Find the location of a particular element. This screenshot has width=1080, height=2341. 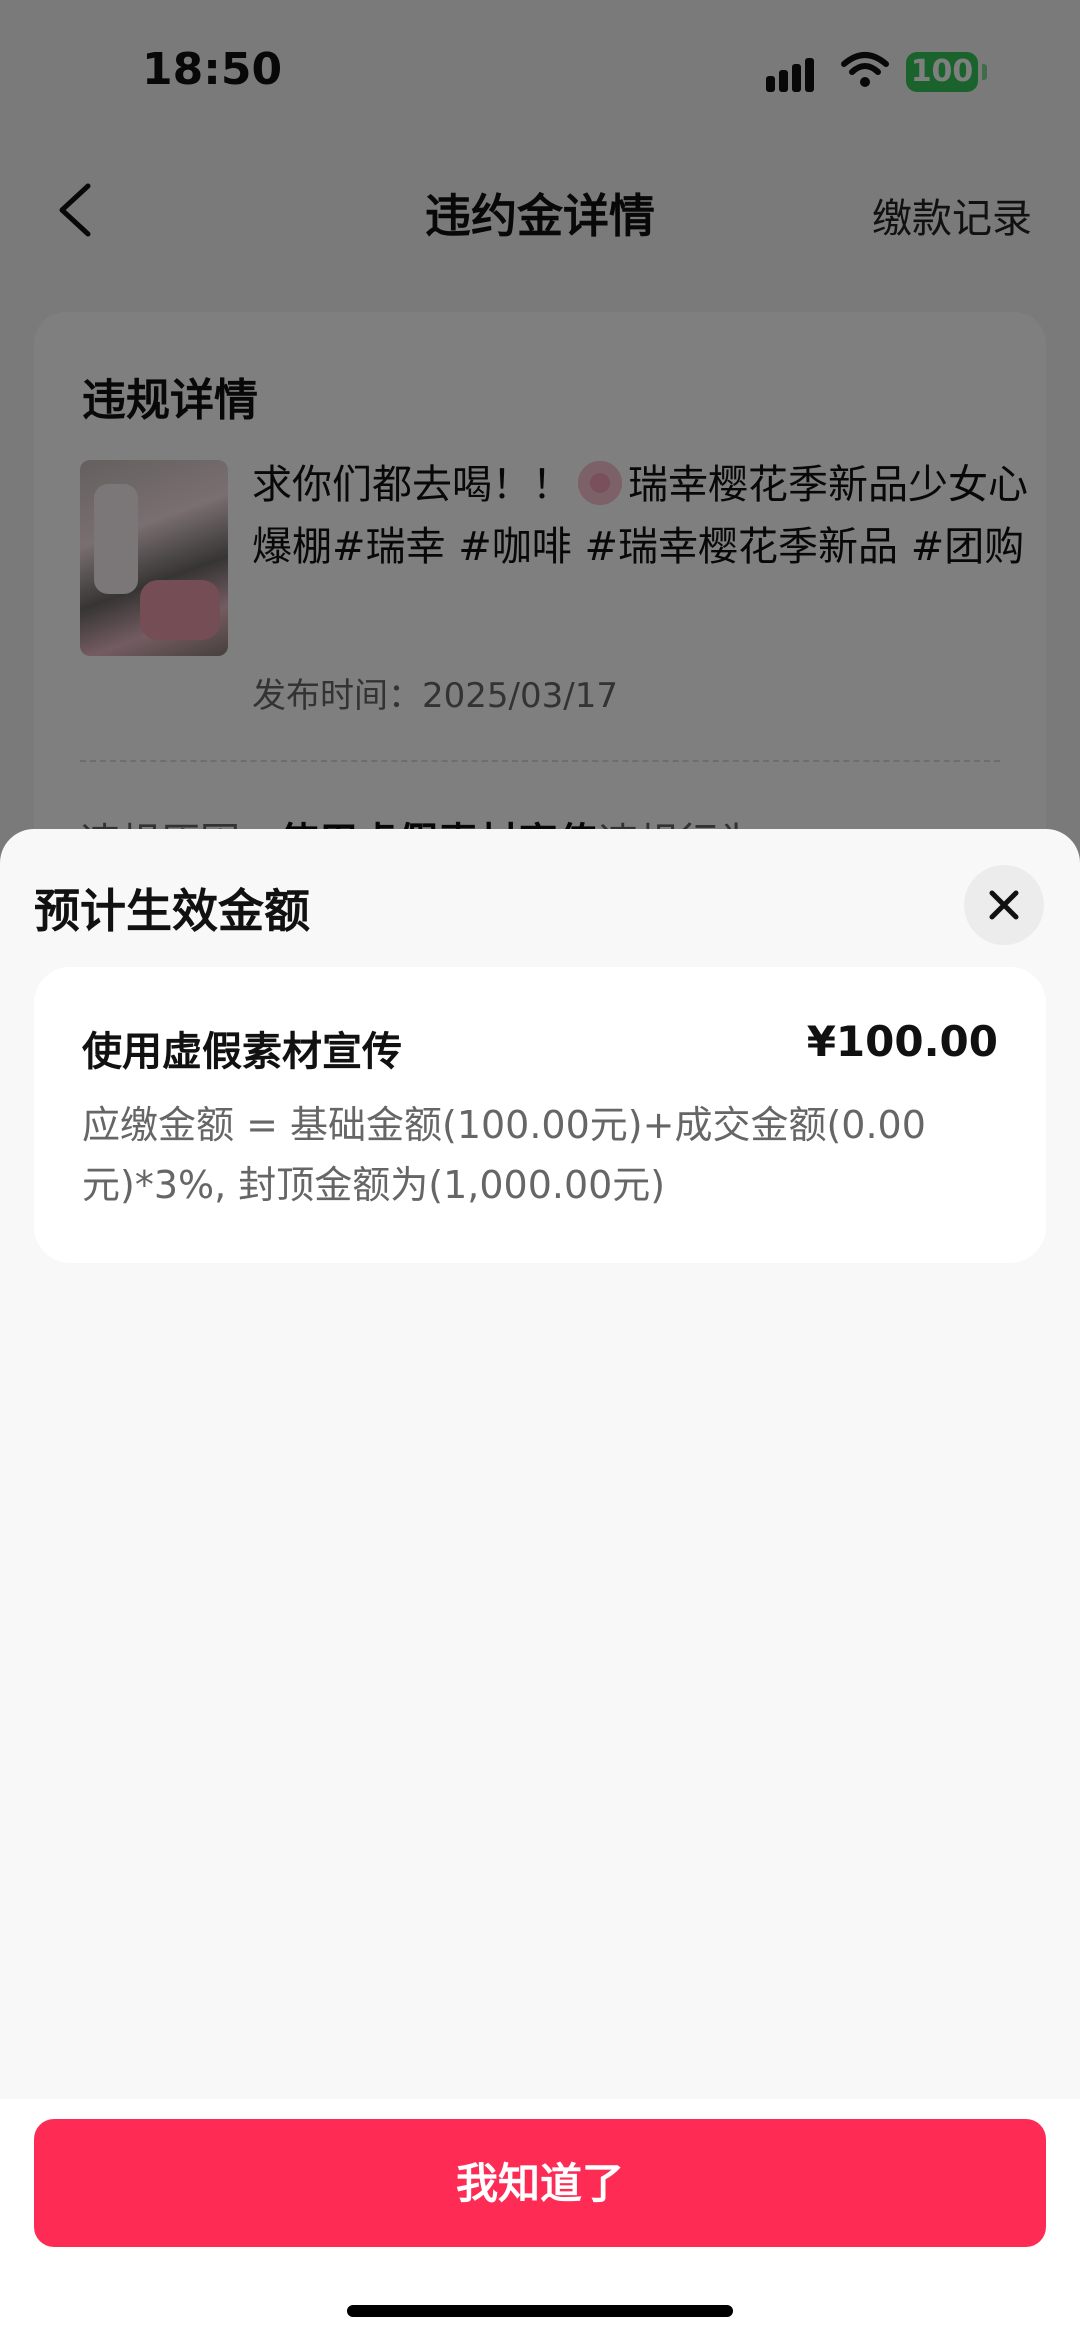

home-indicator is located at coordinates (540, 2311).